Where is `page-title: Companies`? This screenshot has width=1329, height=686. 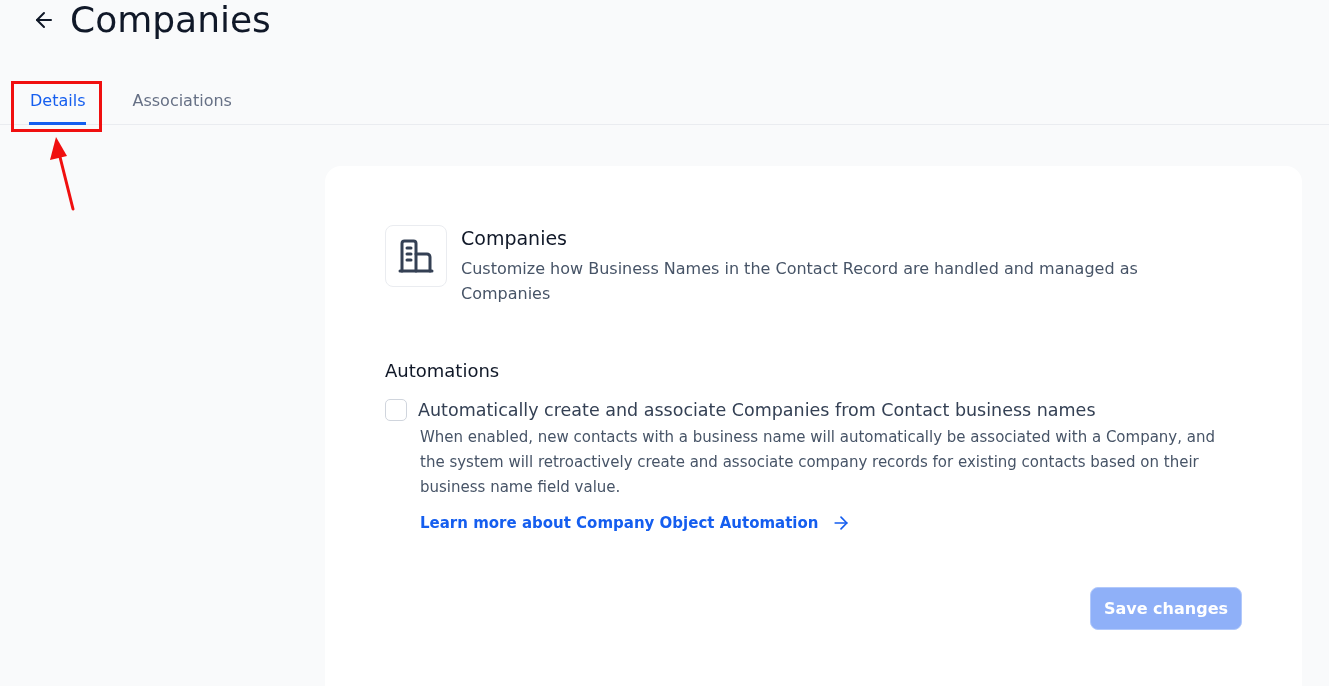
page-title: Companies is located at coordinates (170, 20).